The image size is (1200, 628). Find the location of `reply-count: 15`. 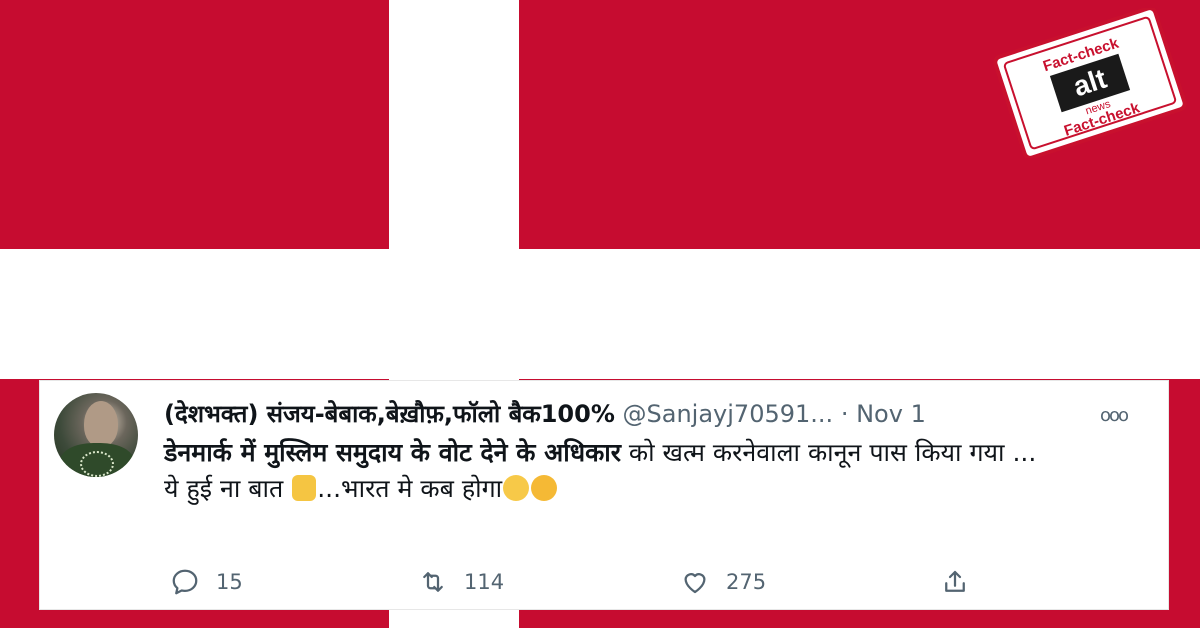

reply-count: 15 is located at coordinates (229, 582).